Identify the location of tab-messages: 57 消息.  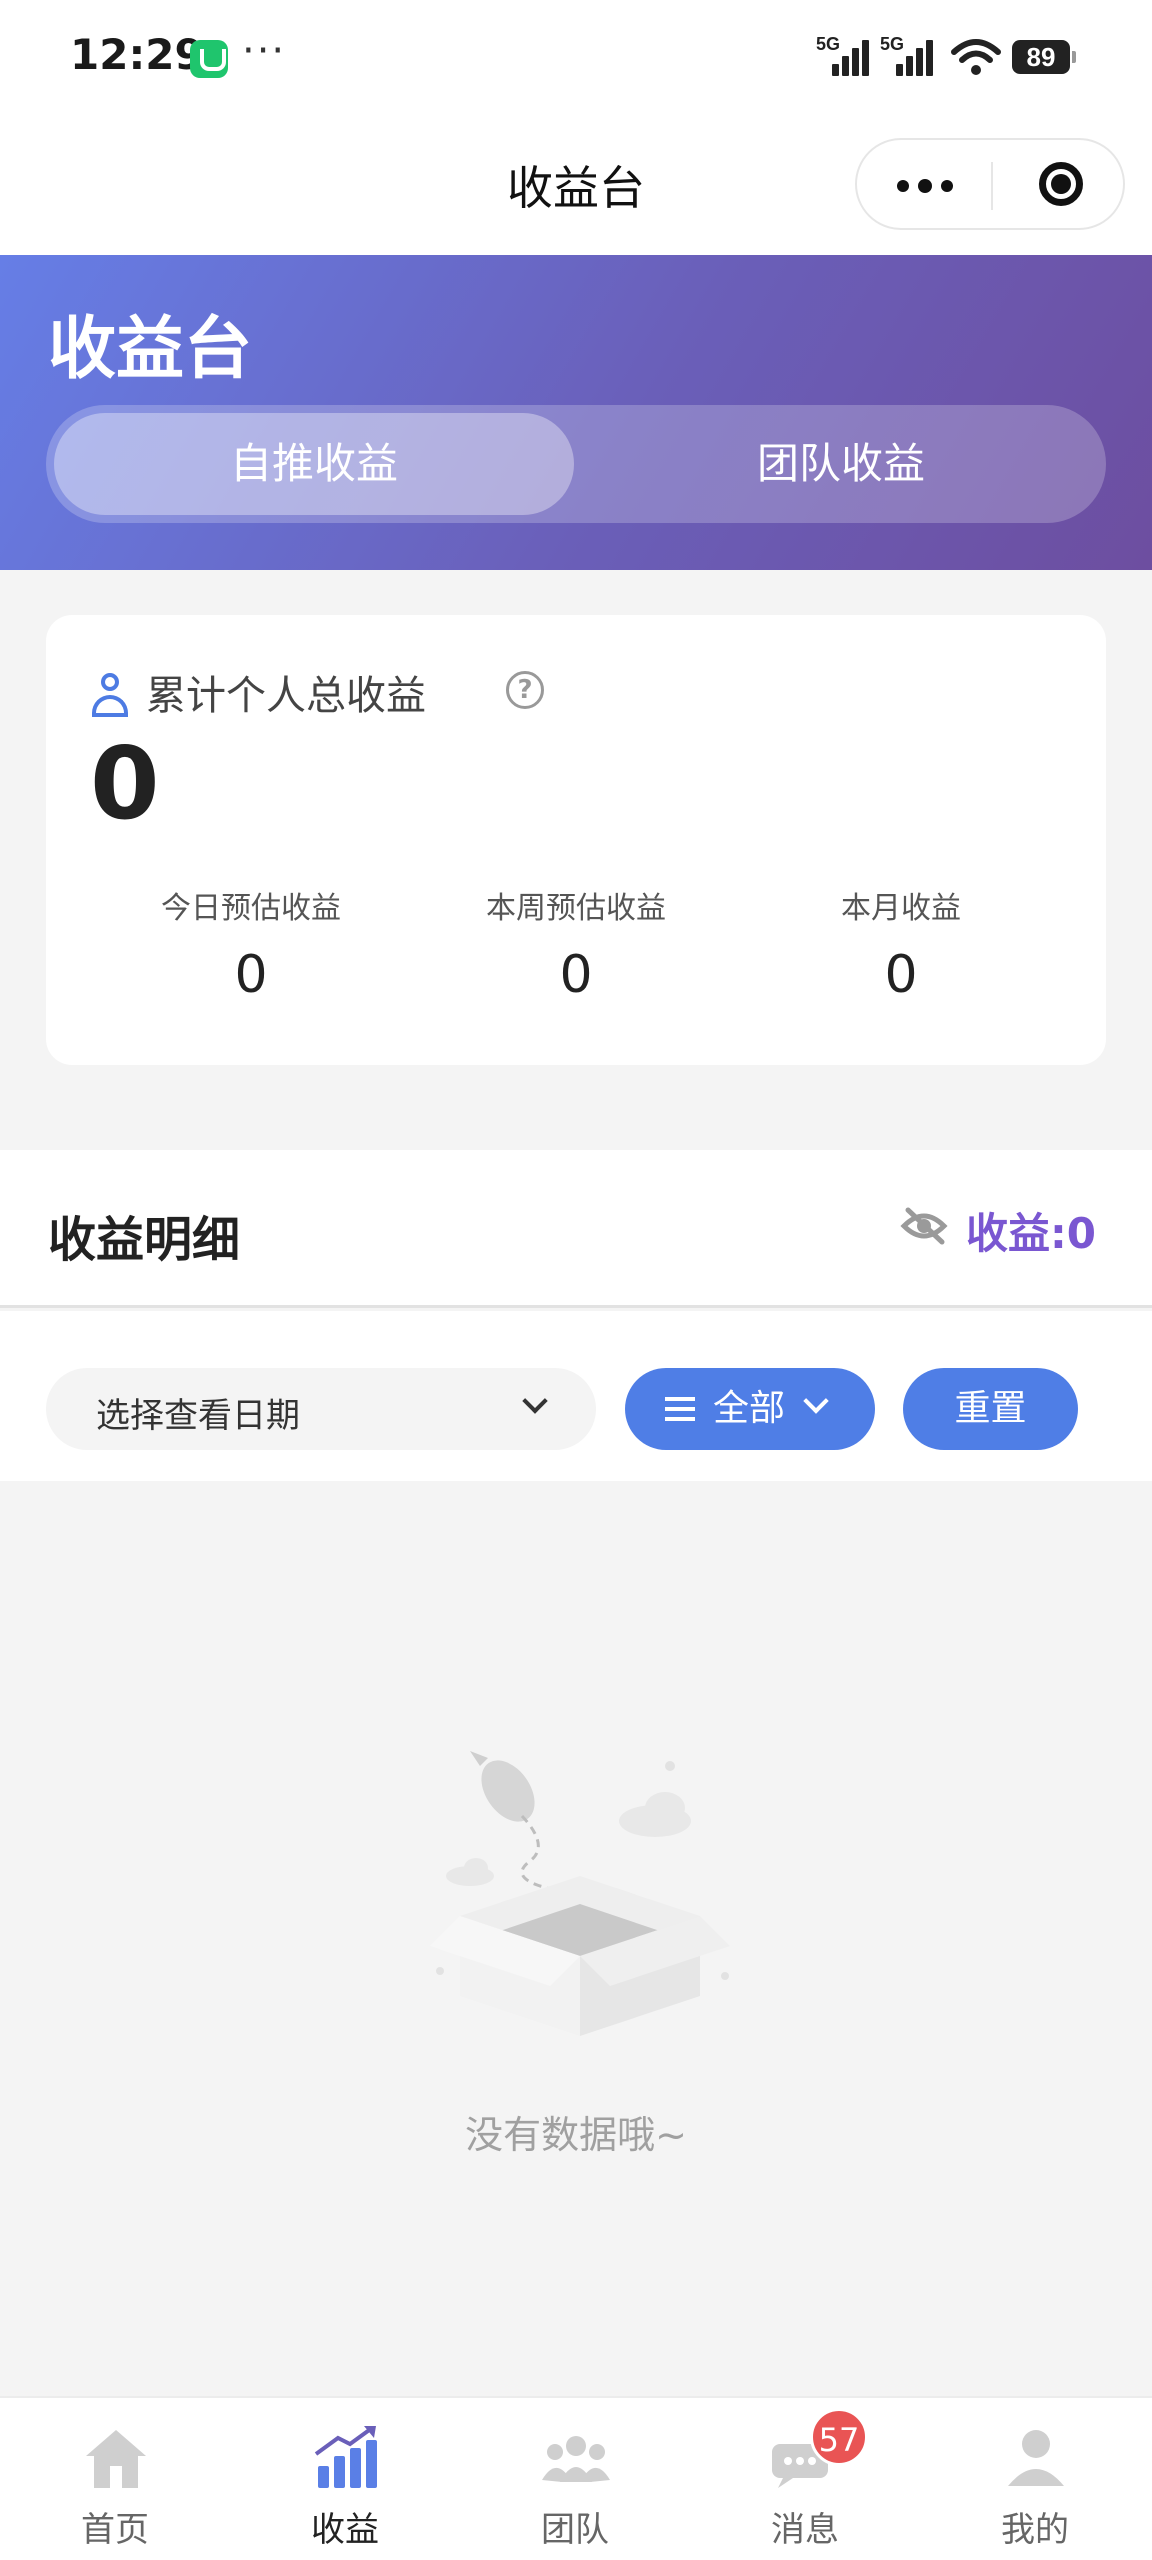
(805, 2479).